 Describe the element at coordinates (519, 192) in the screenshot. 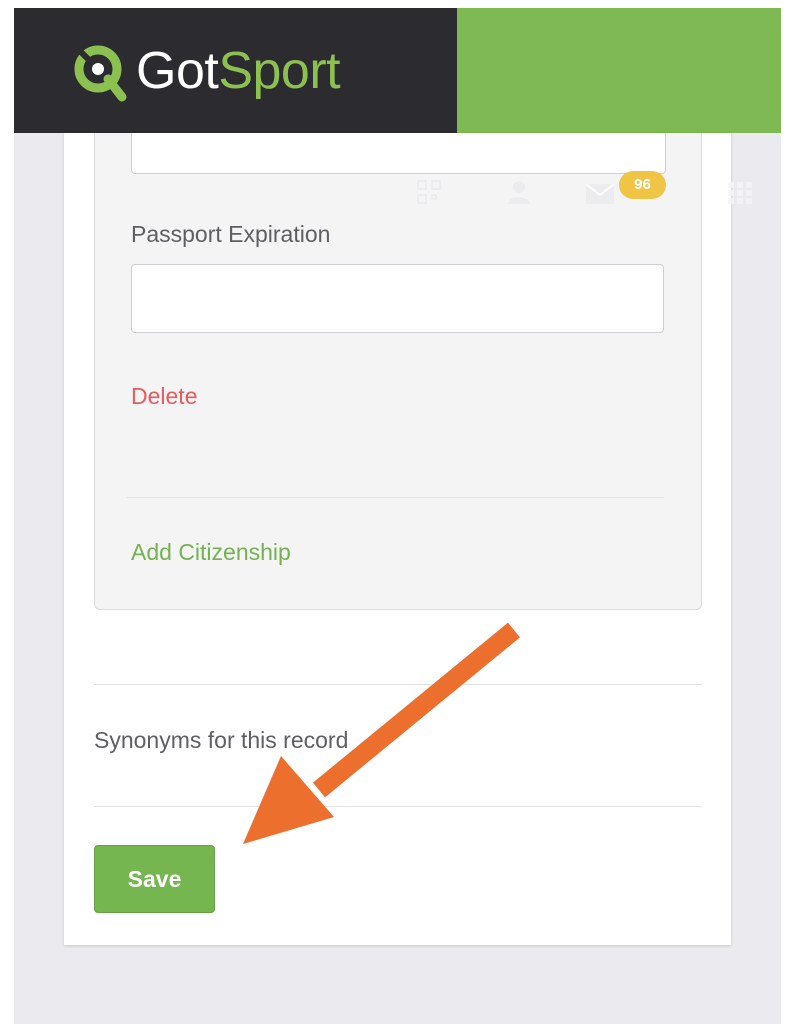

I see `user-icon` at that location.